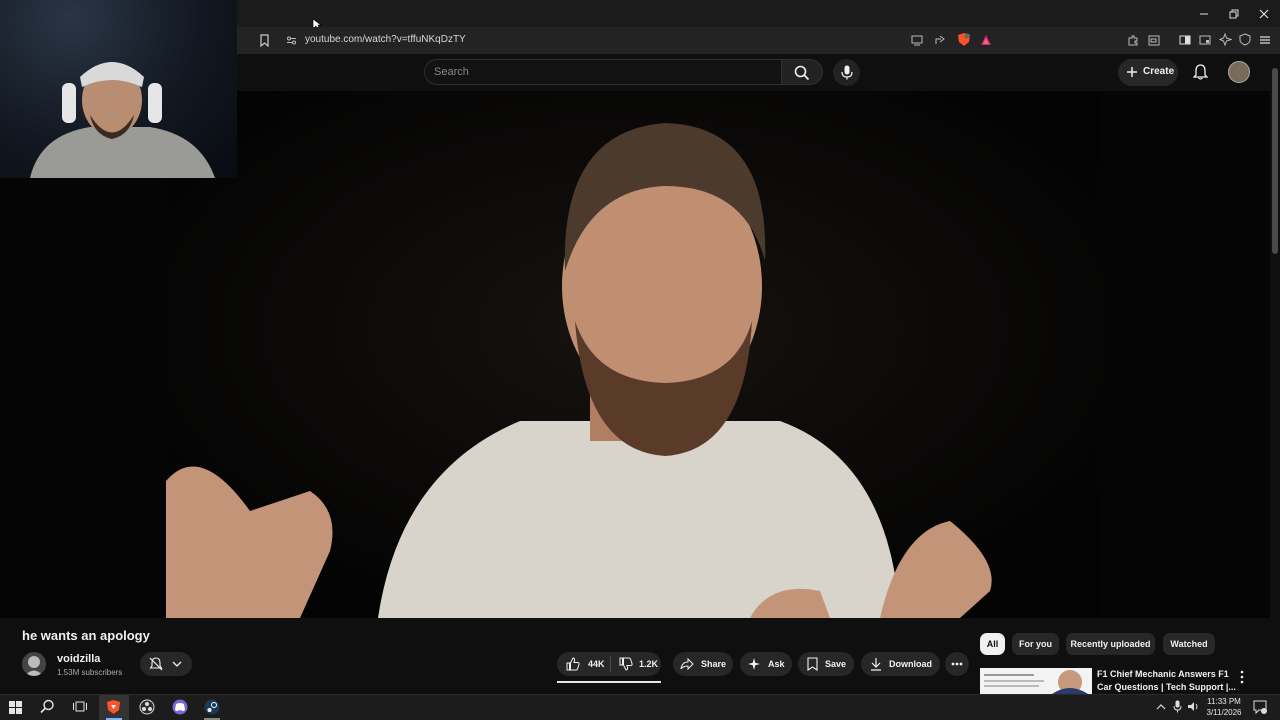 The height and width of the screenshot is (720, 1280). Describe the element at coordinates (1205, 40) in the screenshot. I see `reader-icon` at that location.